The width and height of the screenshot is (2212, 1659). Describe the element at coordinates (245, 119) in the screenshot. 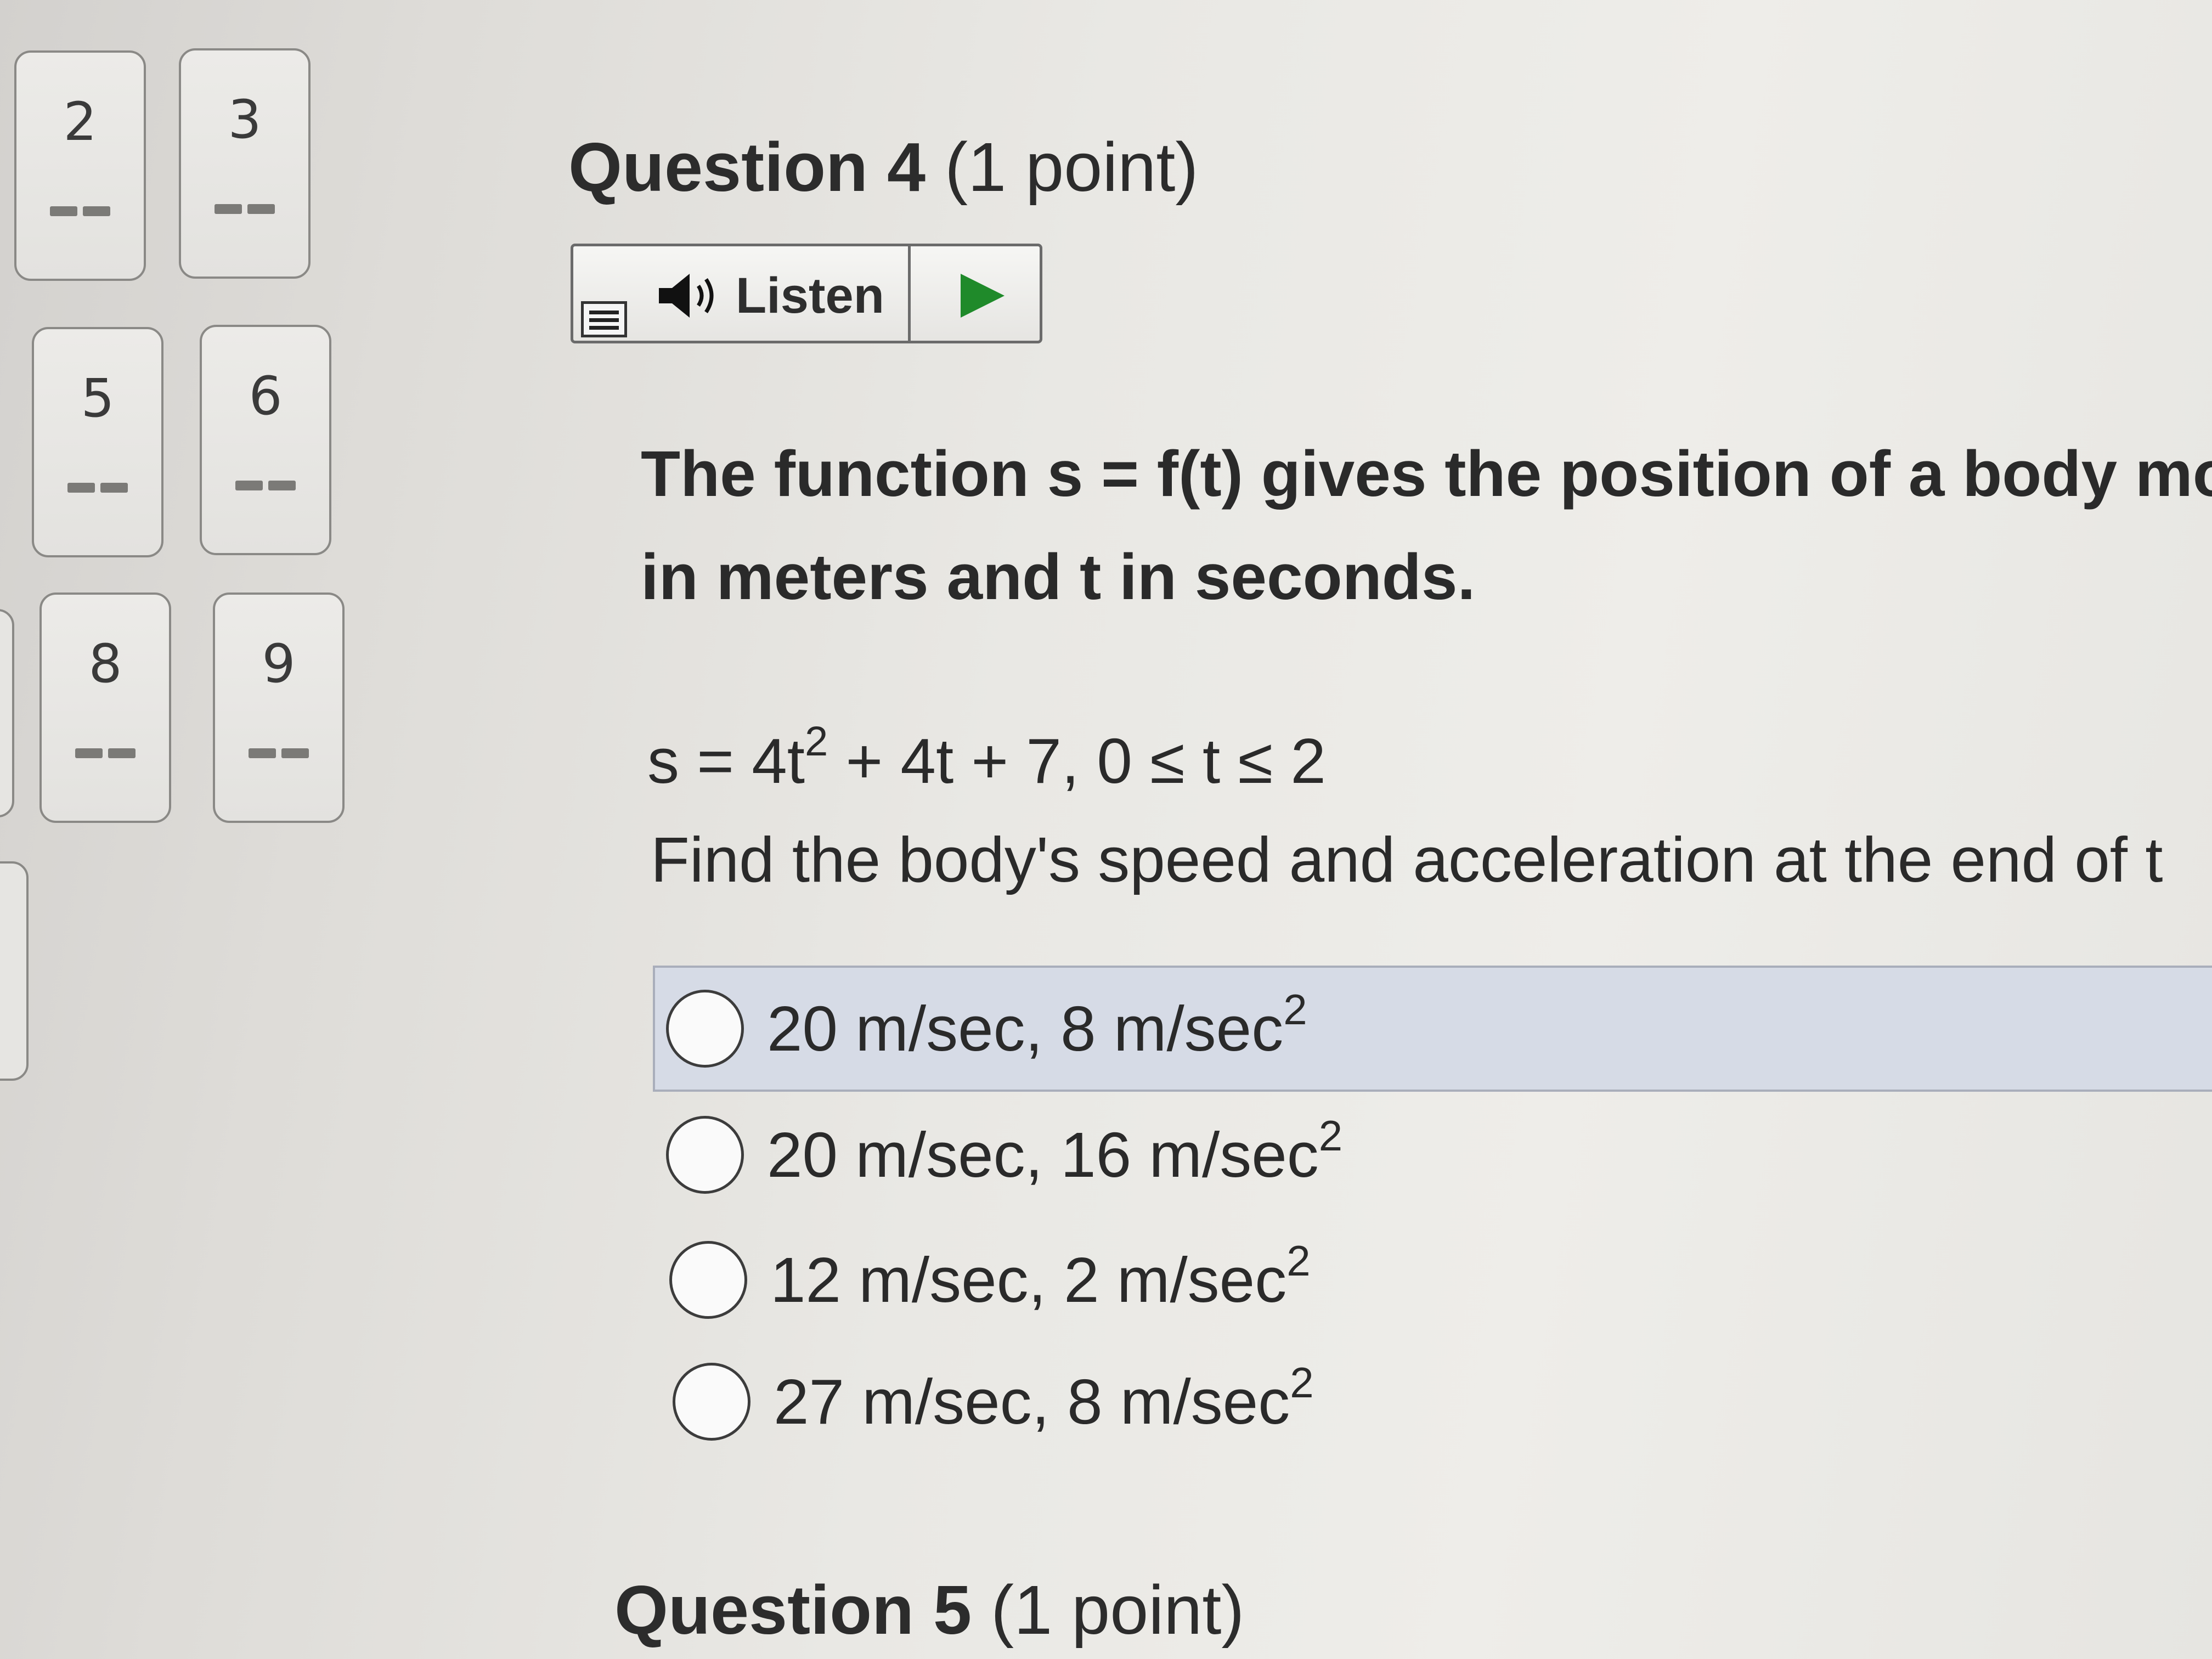

I see `nav-tile-number: 3` at that location.